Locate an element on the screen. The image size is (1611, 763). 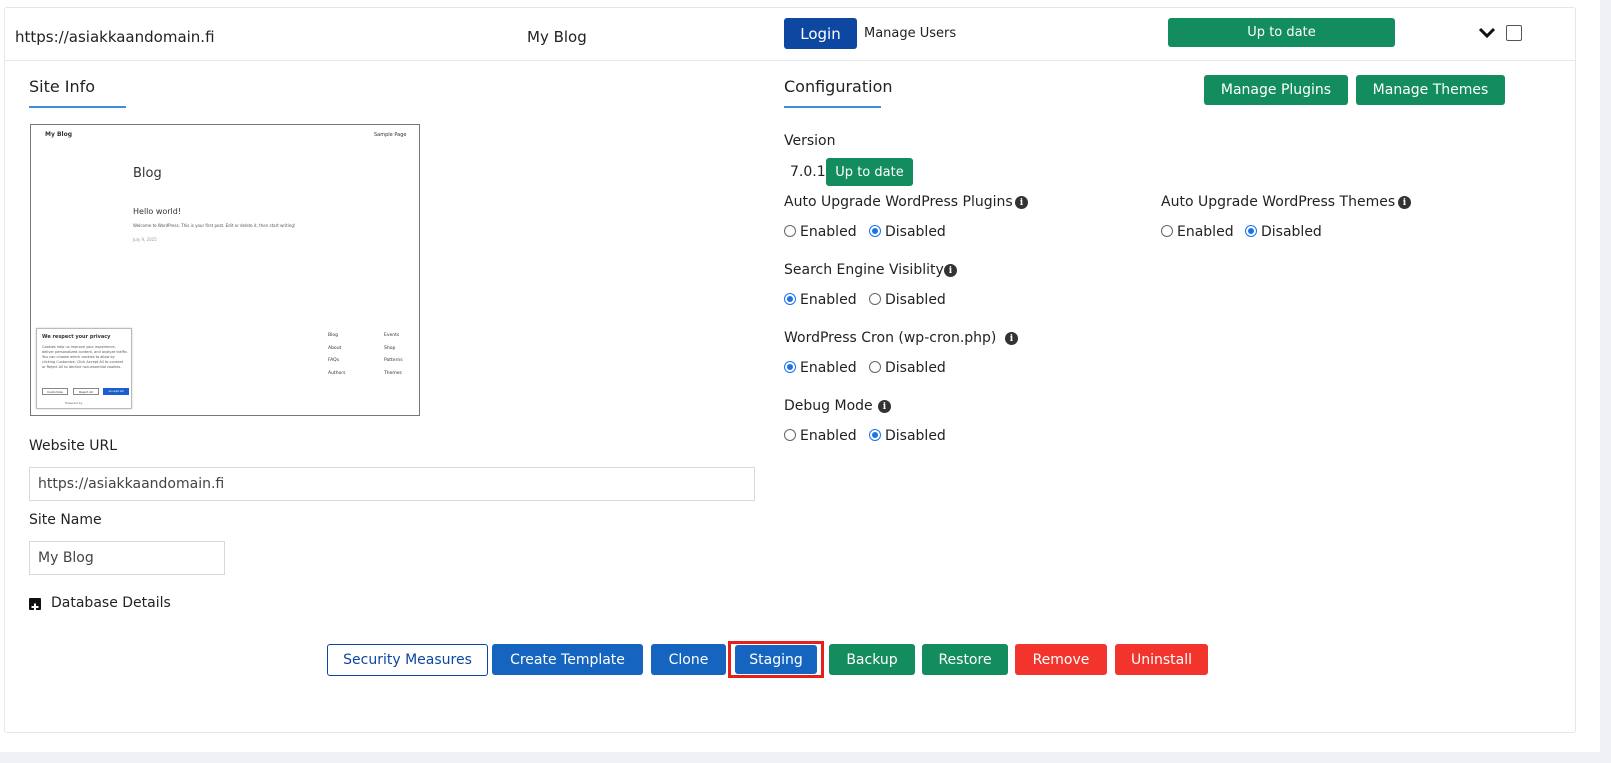
site-info-underline is located at coordinates (77, 107).